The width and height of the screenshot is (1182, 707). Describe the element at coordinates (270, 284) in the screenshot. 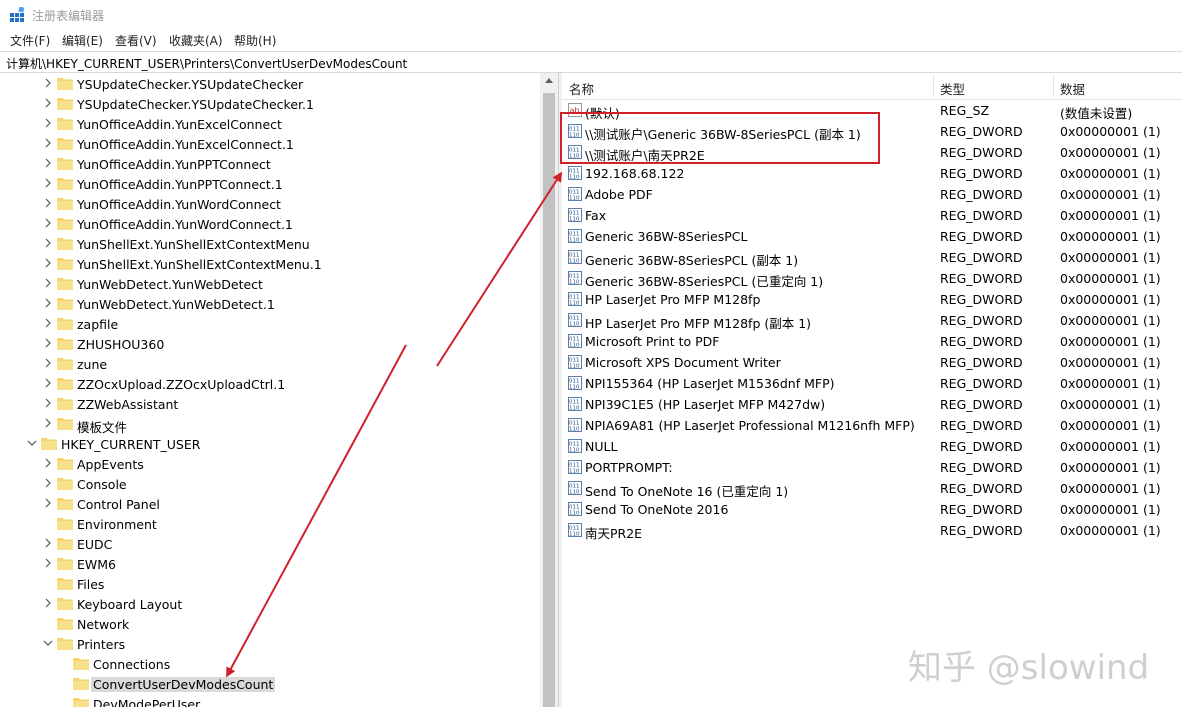

I see `tree-item: YunWebDetect.YunWebDetect` at that location.